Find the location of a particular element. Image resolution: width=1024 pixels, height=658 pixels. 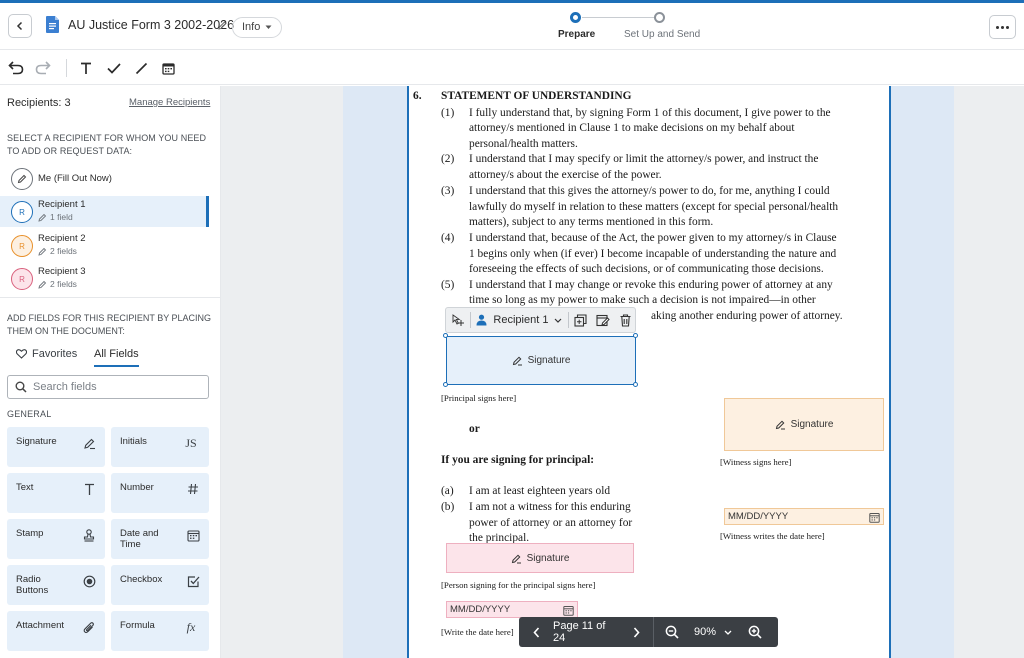

field-tile-attachment: Attachment is located at coordinates (56, 631).